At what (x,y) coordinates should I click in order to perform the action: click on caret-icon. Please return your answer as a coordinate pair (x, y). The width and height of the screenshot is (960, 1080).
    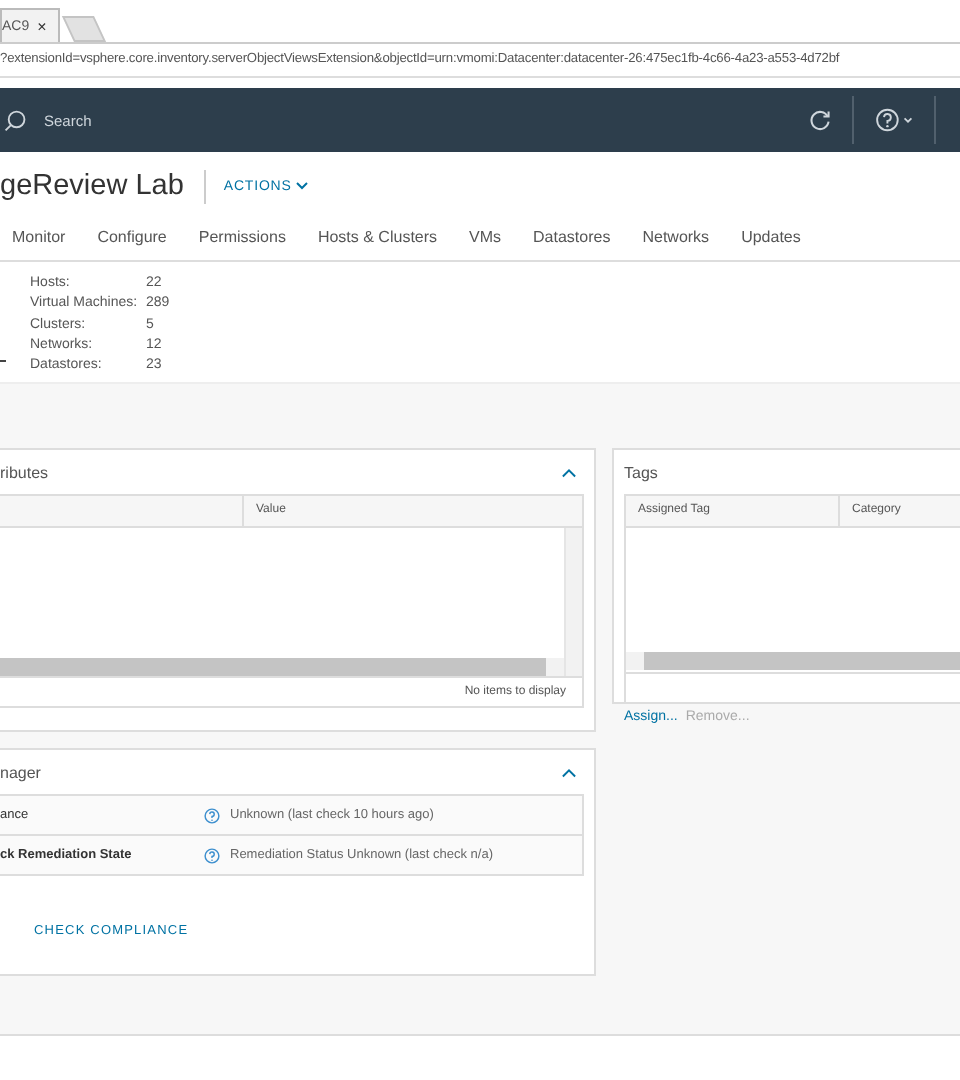
    Looking at the image, I should click on (301, 186).